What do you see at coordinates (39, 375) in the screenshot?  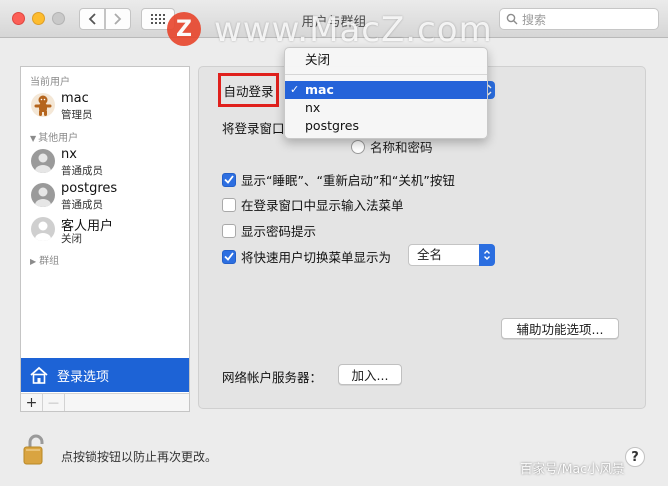 I see `house-icon` at bounding box center [39, 375].